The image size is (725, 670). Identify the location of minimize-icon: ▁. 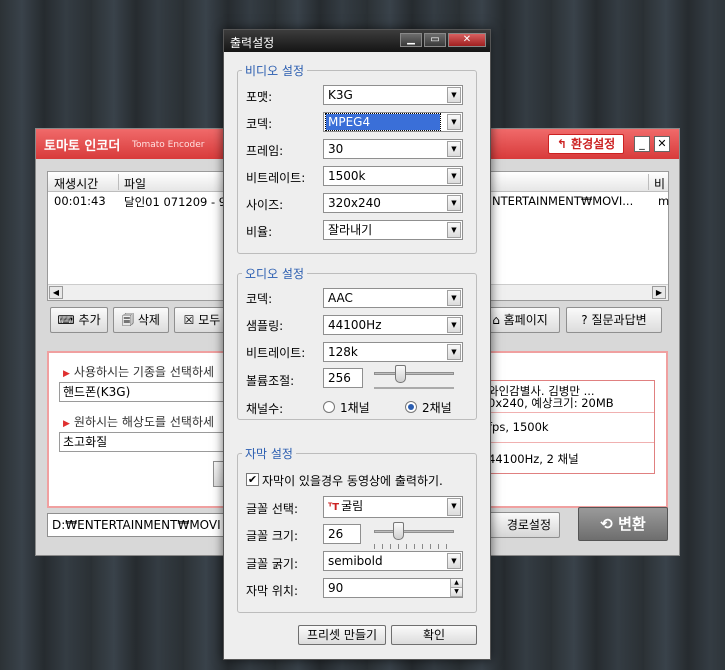
(411, 40).